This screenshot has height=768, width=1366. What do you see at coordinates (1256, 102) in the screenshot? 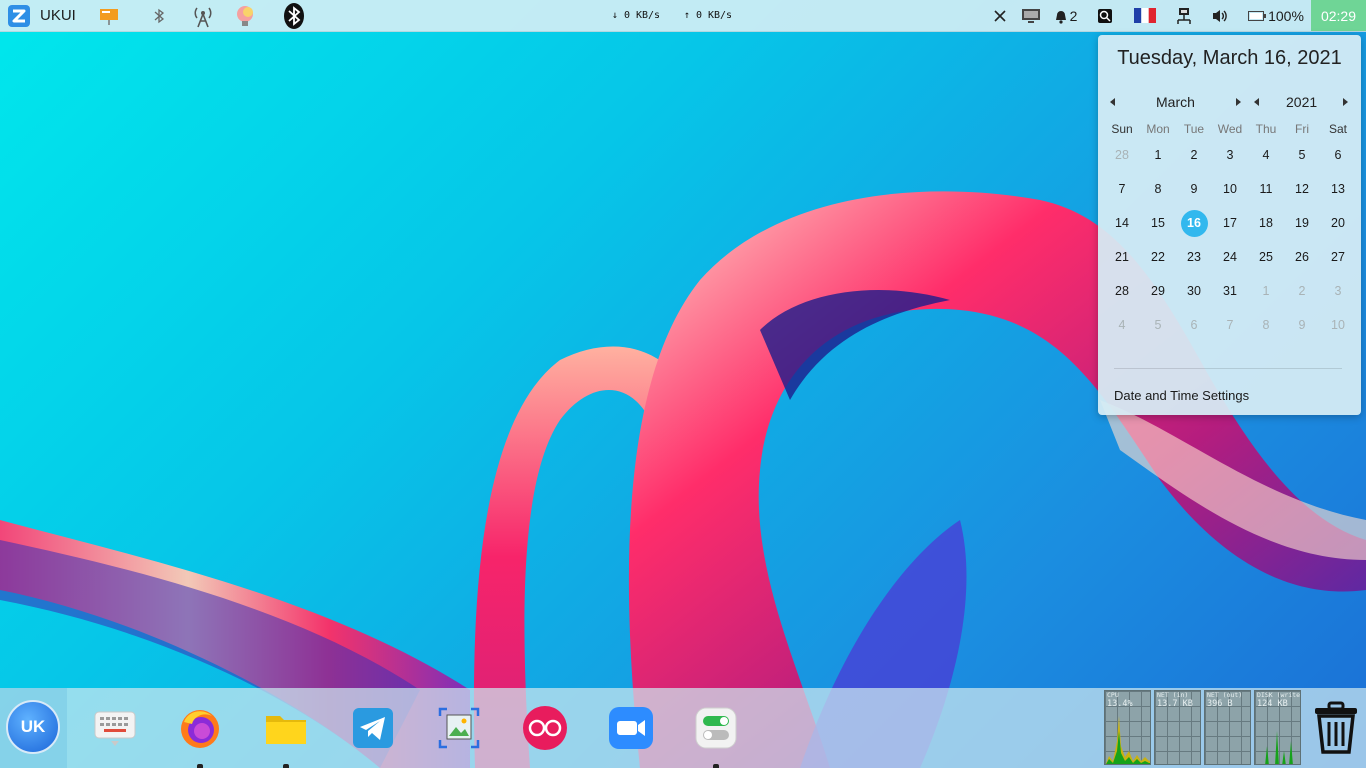
I see `prev-year-arrow` at bounding box center [1256, 102].